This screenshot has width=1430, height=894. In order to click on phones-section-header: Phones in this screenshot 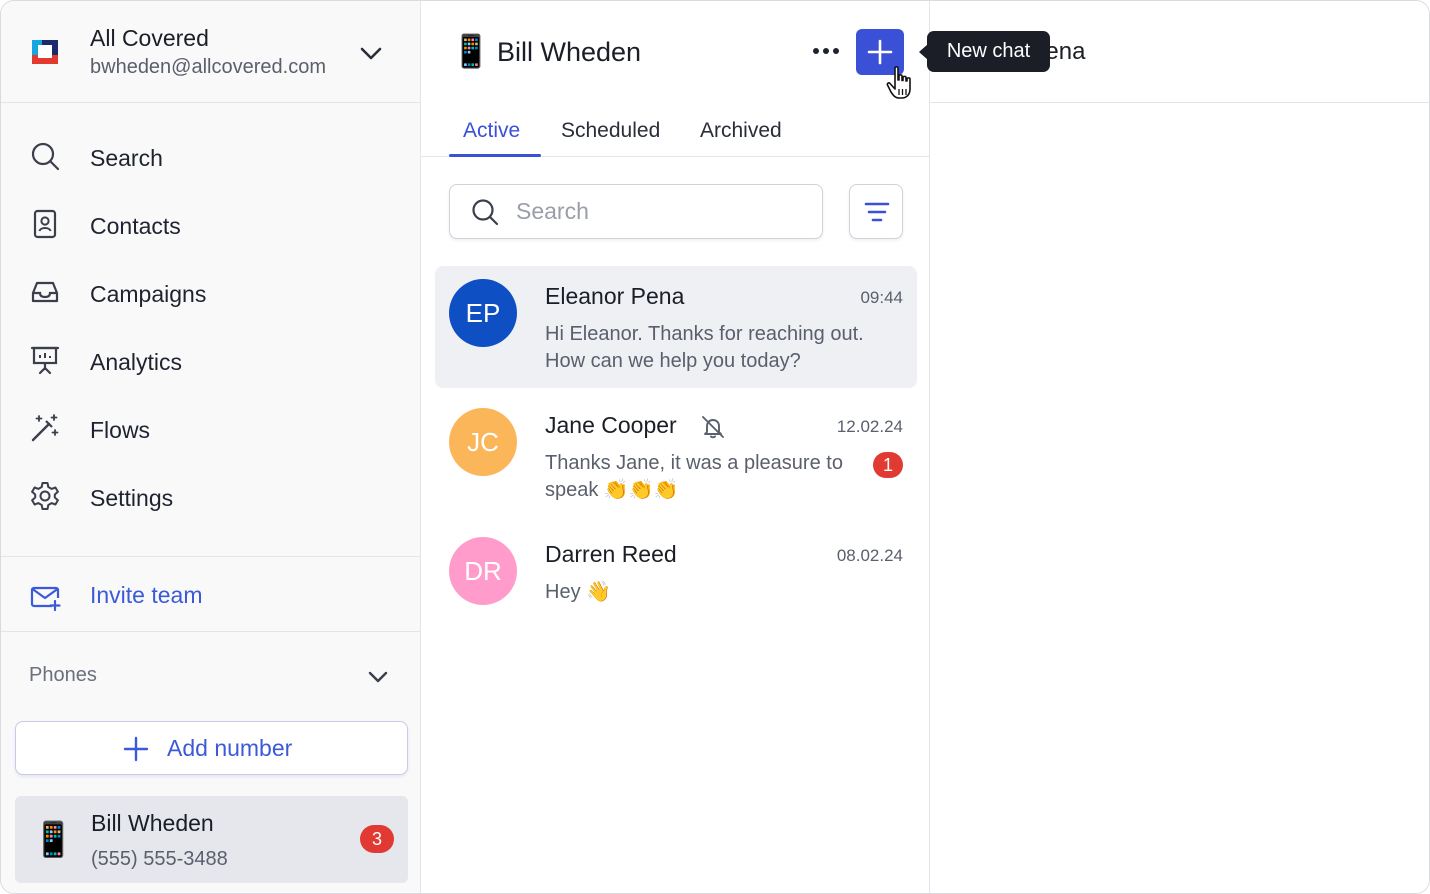, I will do `click(63, 675)`.